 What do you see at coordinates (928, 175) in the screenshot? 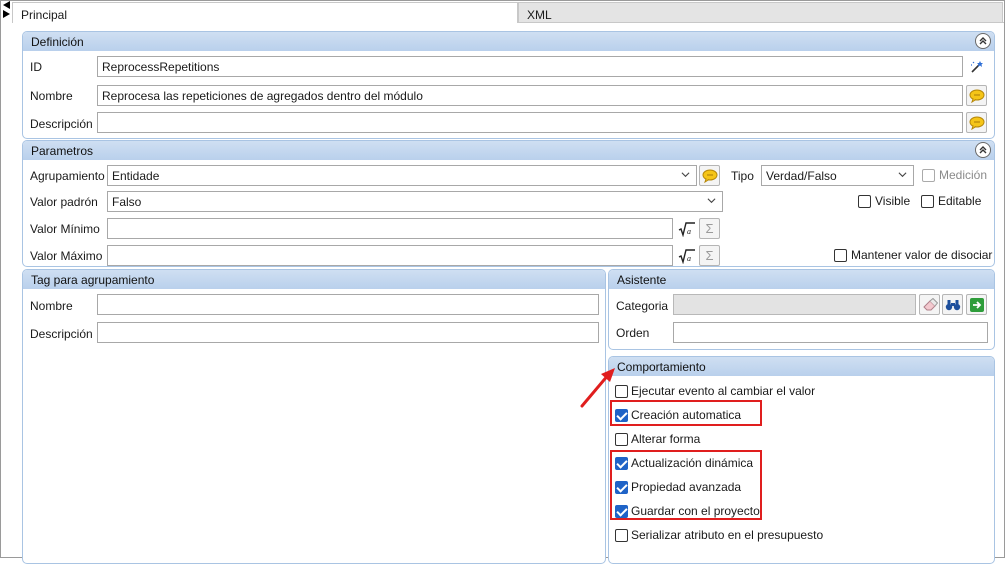
I see `medicion-checkbox` at bounding box center [928, 175].